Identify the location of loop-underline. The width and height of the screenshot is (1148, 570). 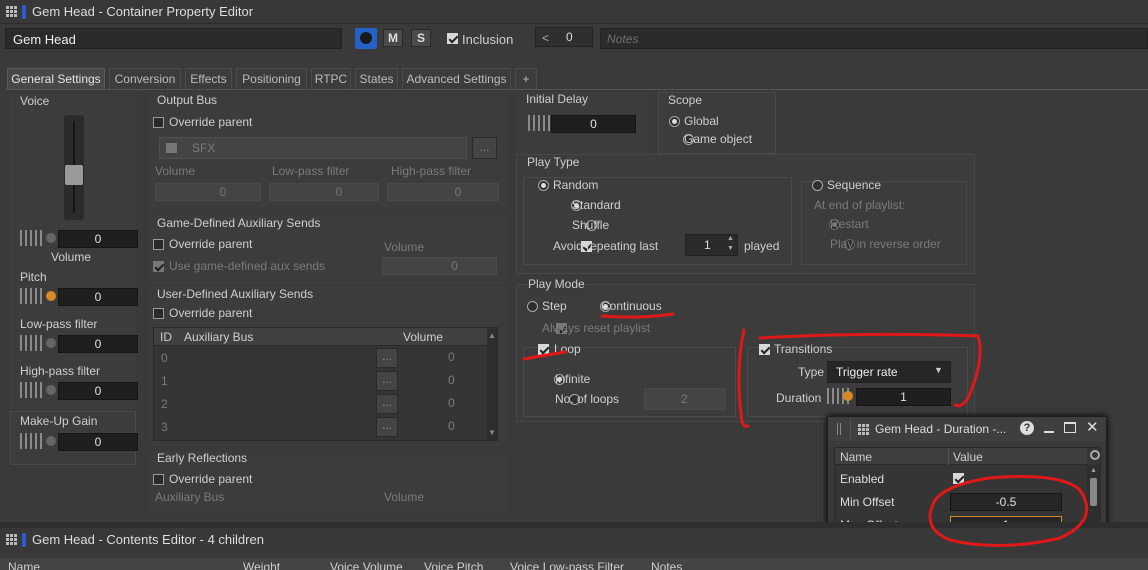
(545, 355).